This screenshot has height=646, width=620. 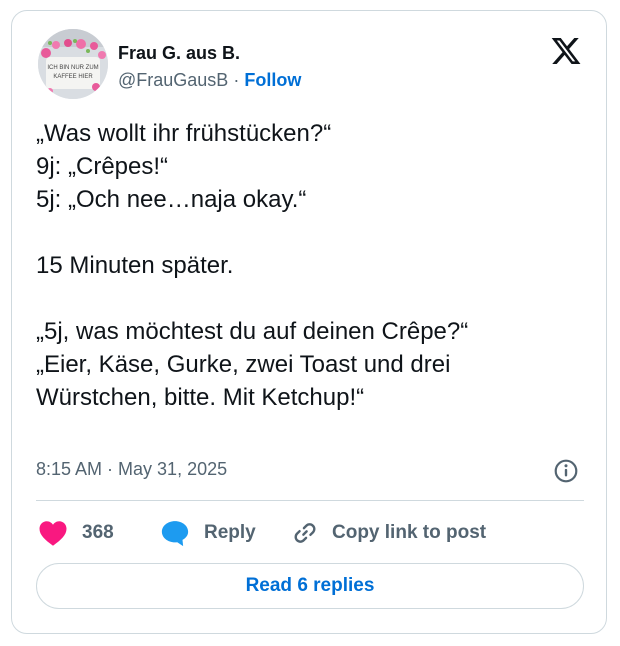 I want to click on author-handle: @FrauGausB, so click(x=173, y=80).